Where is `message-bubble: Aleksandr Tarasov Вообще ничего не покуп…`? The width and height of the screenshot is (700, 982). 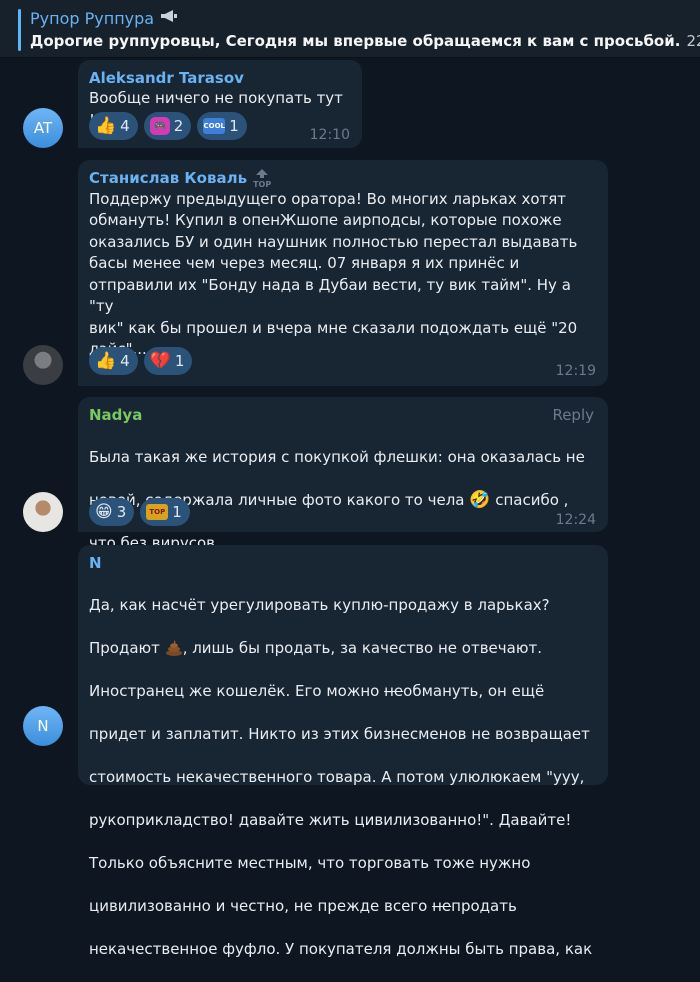
message-bubble: Aleksandr Tarasov Вообще ничего не покуп… is located at coordinates (220, 104).